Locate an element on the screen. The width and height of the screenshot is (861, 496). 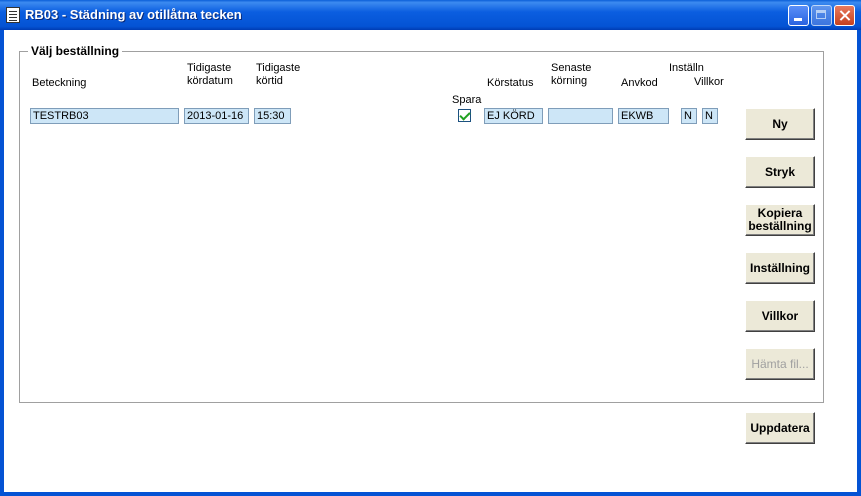
header-villkor: Villkor is located at coordinates (709, 82).